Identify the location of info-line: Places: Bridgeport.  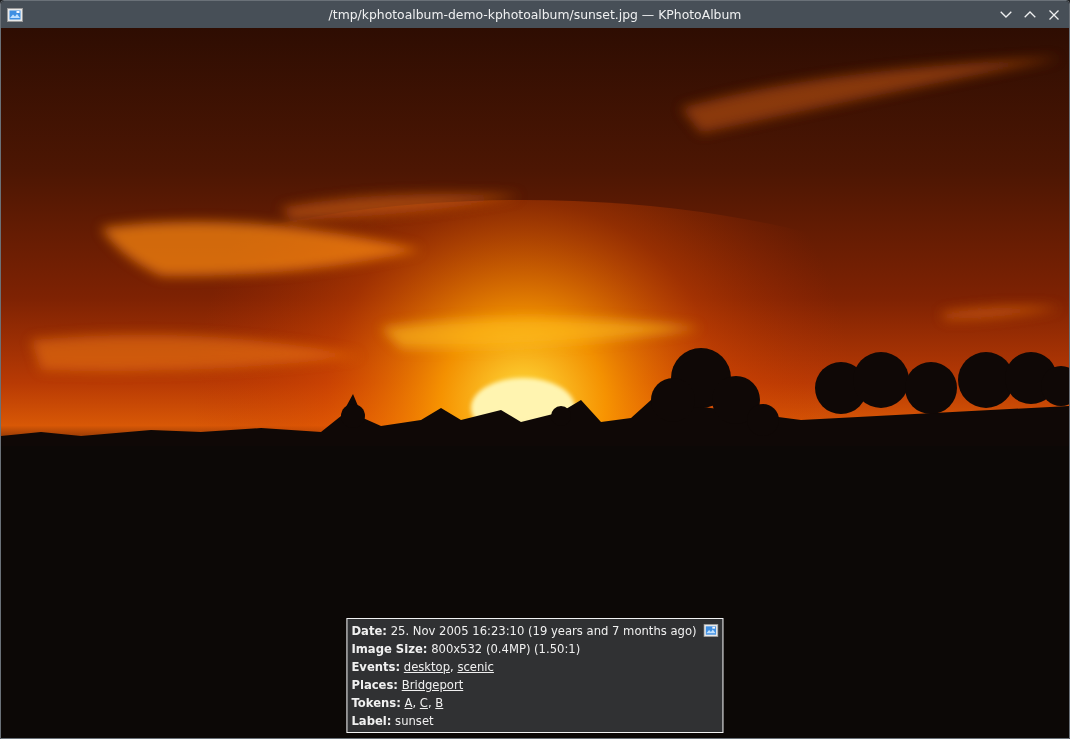
(408, 685).